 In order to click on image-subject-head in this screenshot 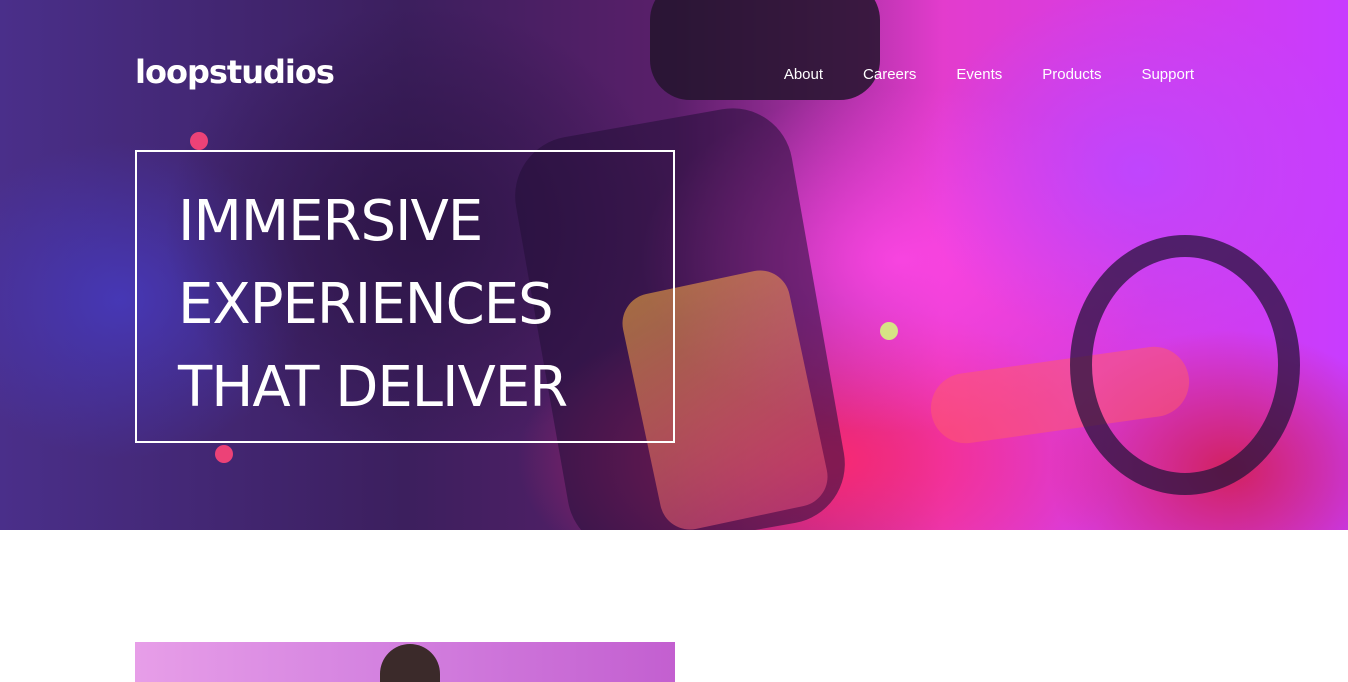, I will do `click(410, 663)`.